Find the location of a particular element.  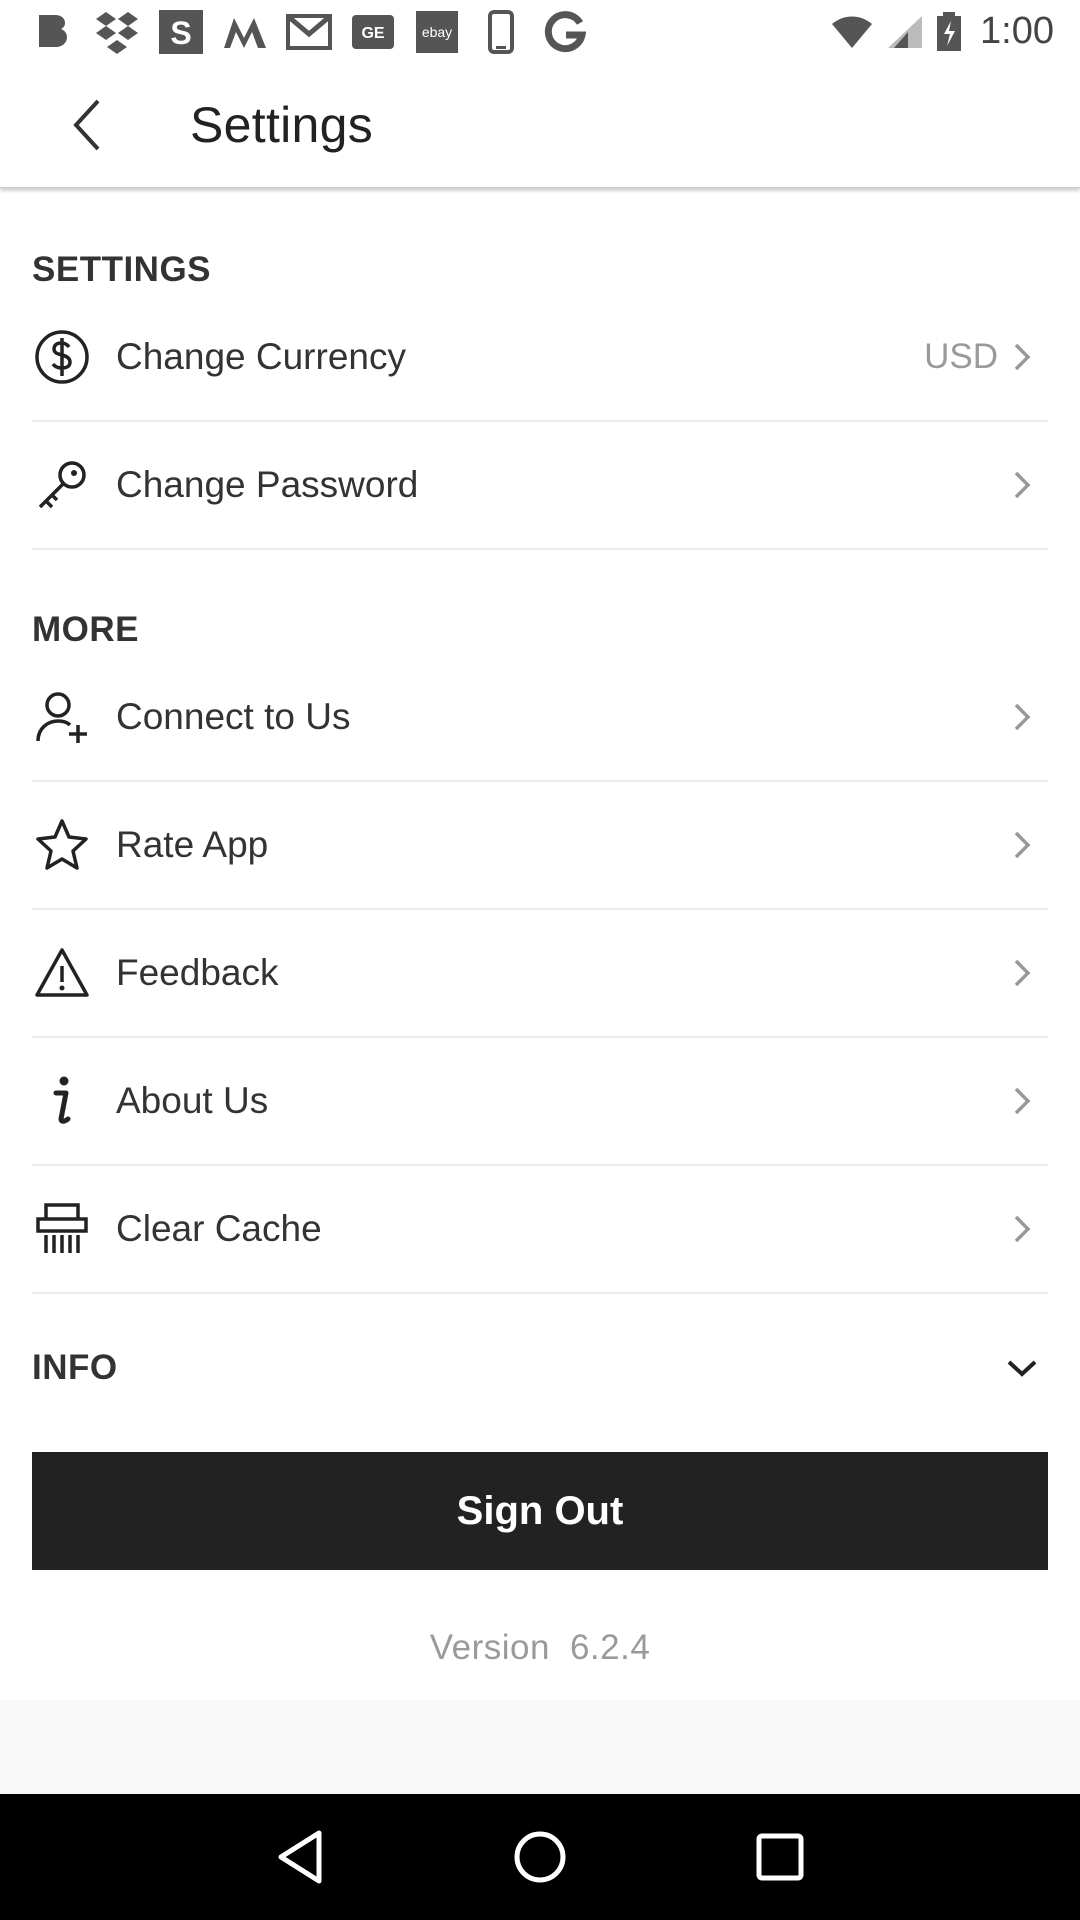

rate-app-label: Rate App is located at coordinates (192, 844).